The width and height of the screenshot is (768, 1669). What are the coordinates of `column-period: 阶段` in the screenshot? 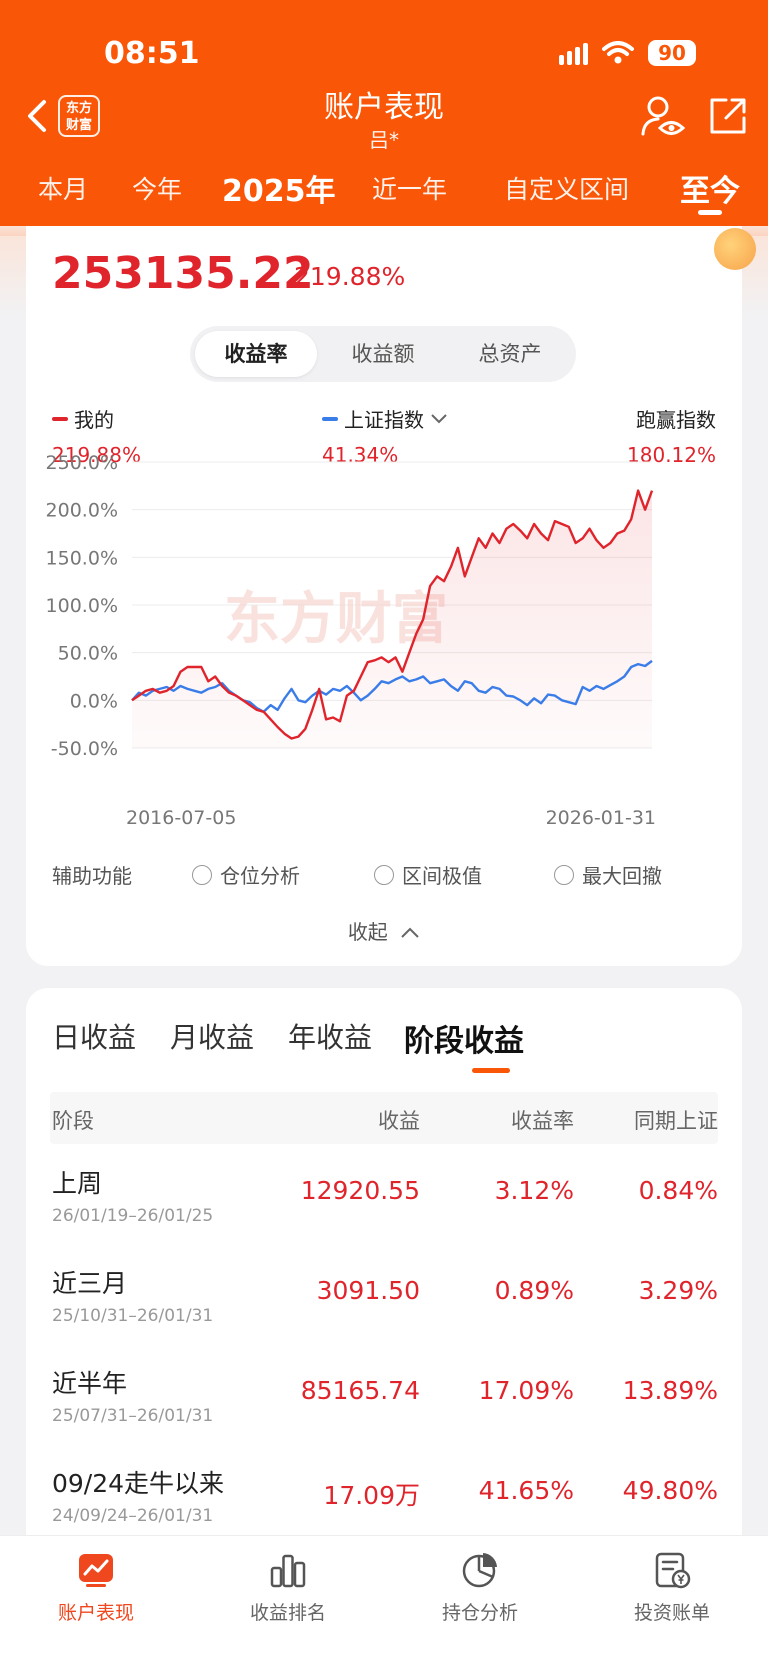 It's located at (73, 1121).